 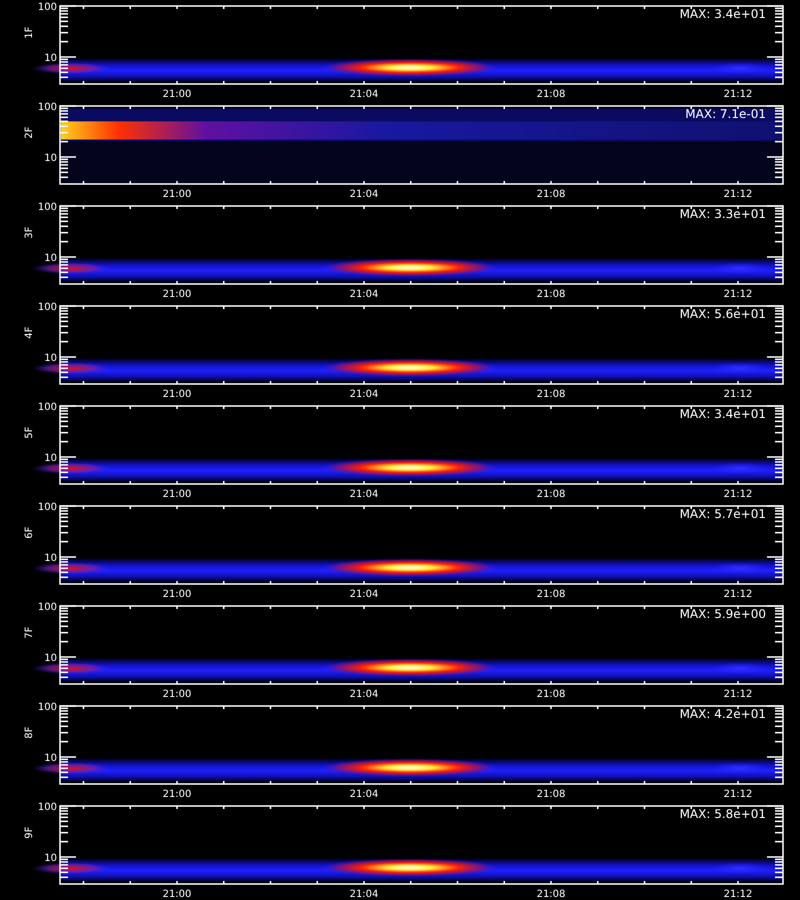 What do you see at coordinates (29, 32) in the screenshot?
I see `panel-label: 1F` at bounding box center [29, 32].